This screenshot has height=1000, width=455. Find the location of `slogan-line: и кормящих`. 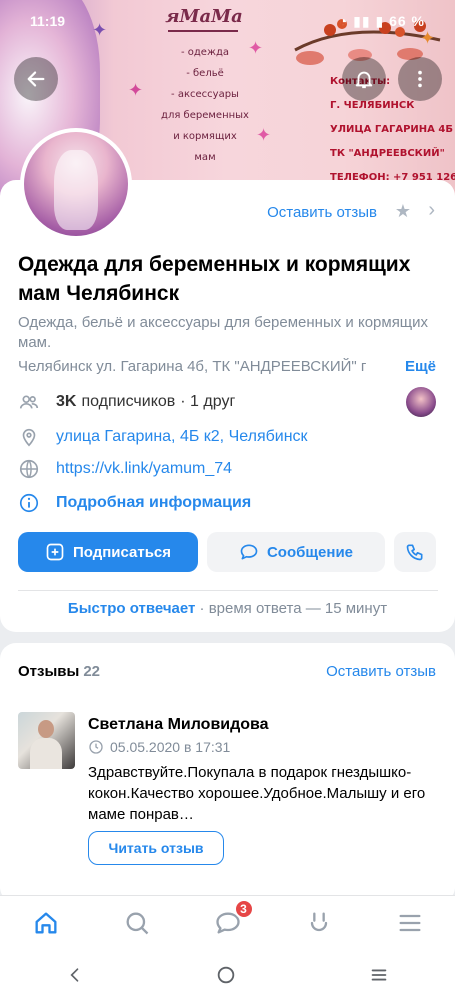

slogan-line: и кормящих is located at coordinates (205, 136).